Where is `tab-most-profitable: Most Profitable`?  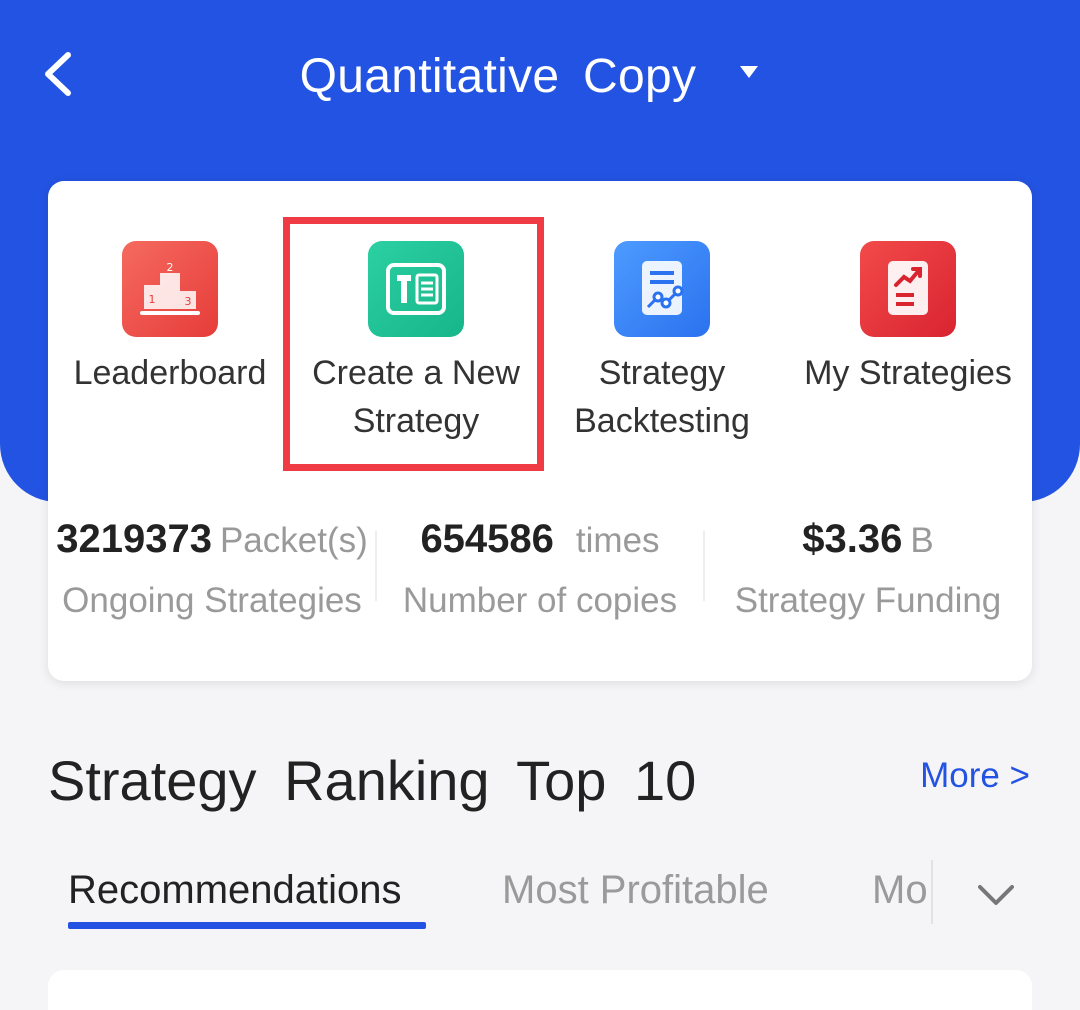
tab-most-profitable: Most Profitable is located at coordinates (635, 890).